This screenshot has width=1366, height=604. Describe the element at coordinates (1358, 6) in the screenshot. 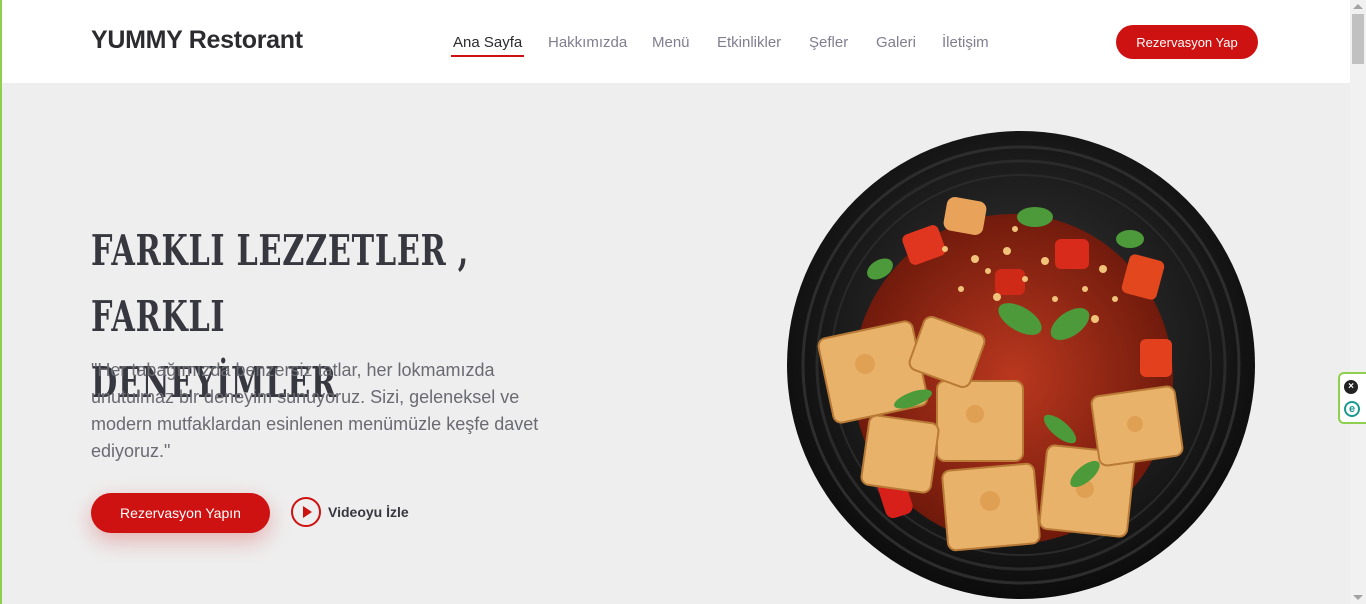

I see `scroll-up-arrow-icon` at that location.